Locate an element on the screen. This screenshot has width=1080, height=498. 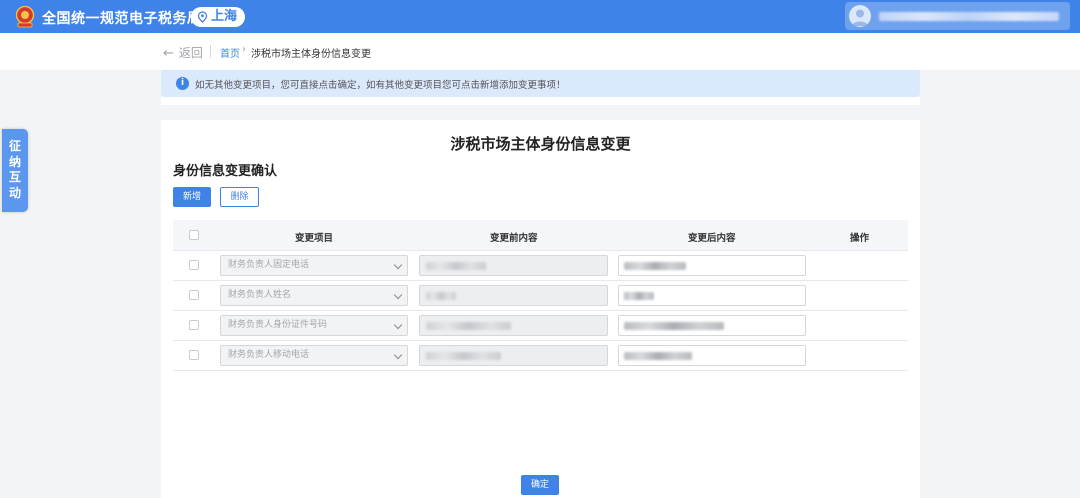
breadcrumb-home-link: 首页 is located at coordinates (230, 52).